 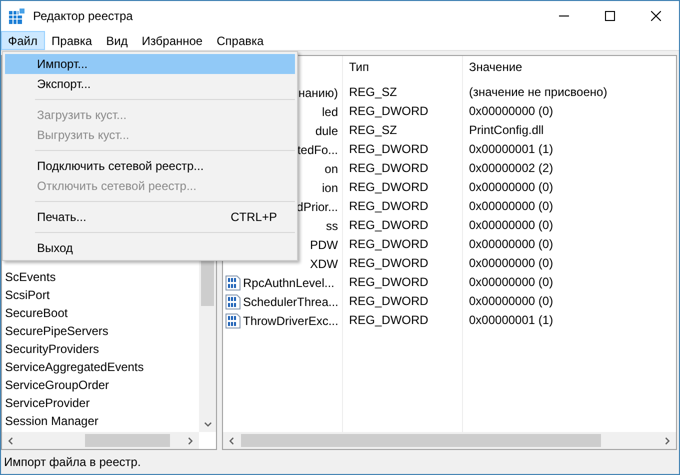 What do you see at coordinates (569, 67) in the screenshot?
I see `column-header: Значение` at bounding box center [569, 67].